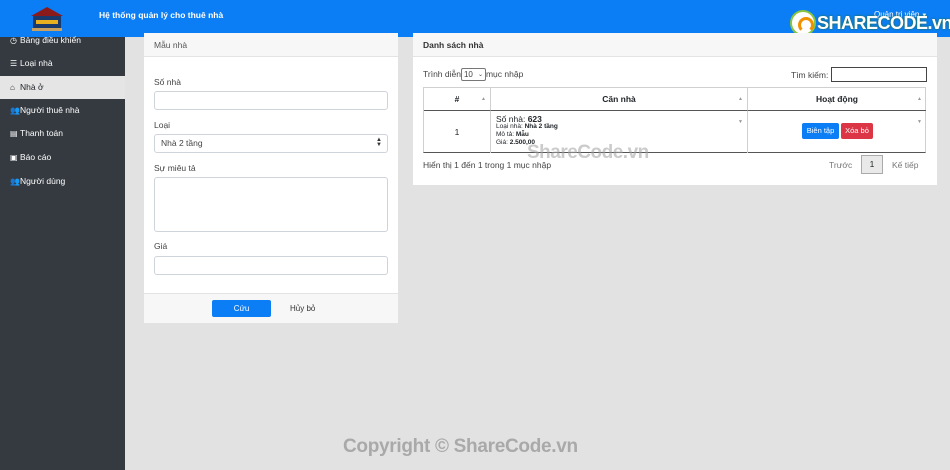 Image resolution: width=950 pixels, height=470 pixels. Describe the element at coordinates (62, 157) in the screenshot. I see `sidebar-item-reports: ▣ Báo cáo` at that location.